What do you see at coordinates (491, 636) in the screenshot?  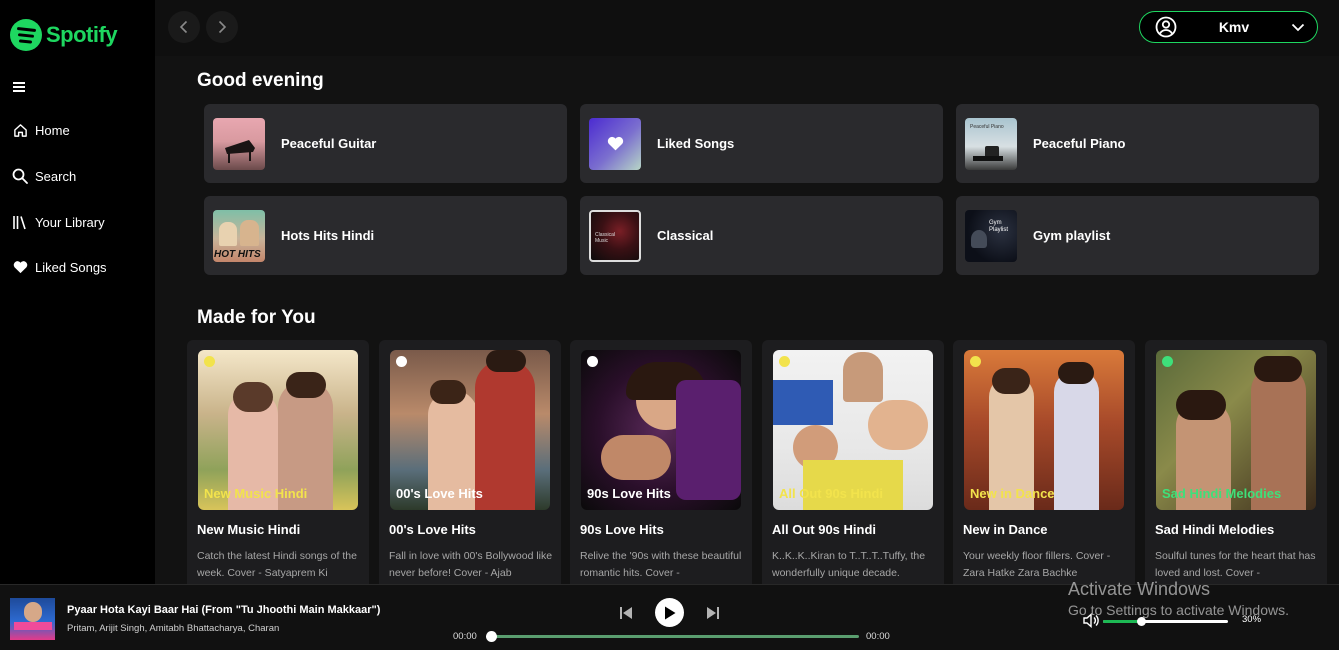 I see `seek-handle` at bounding box center [491, 636].